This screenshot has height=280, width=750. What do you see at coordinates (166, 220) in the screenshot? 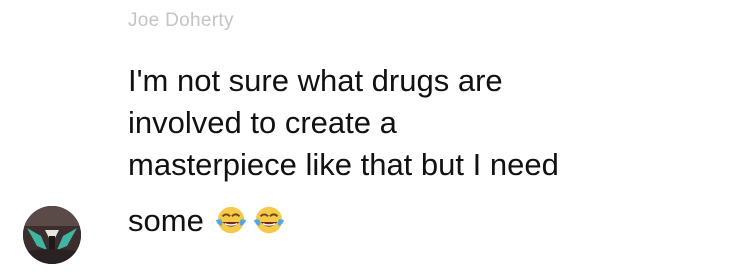
I see `message-line: some` at bounding box center [166, 220].